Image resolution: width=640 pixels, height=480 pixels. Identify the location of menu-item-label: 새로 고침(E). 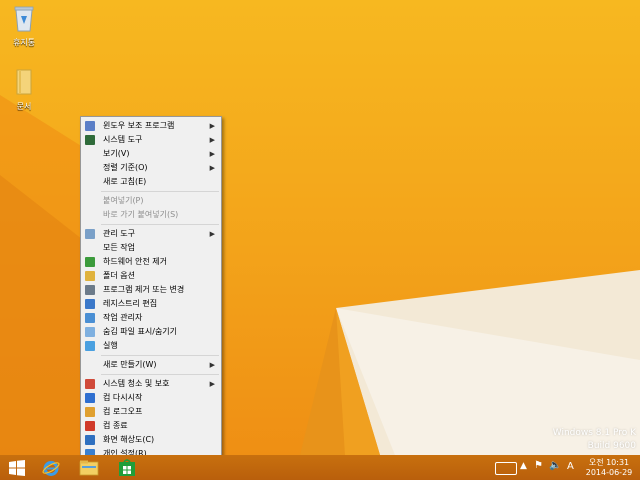
(125, 181).